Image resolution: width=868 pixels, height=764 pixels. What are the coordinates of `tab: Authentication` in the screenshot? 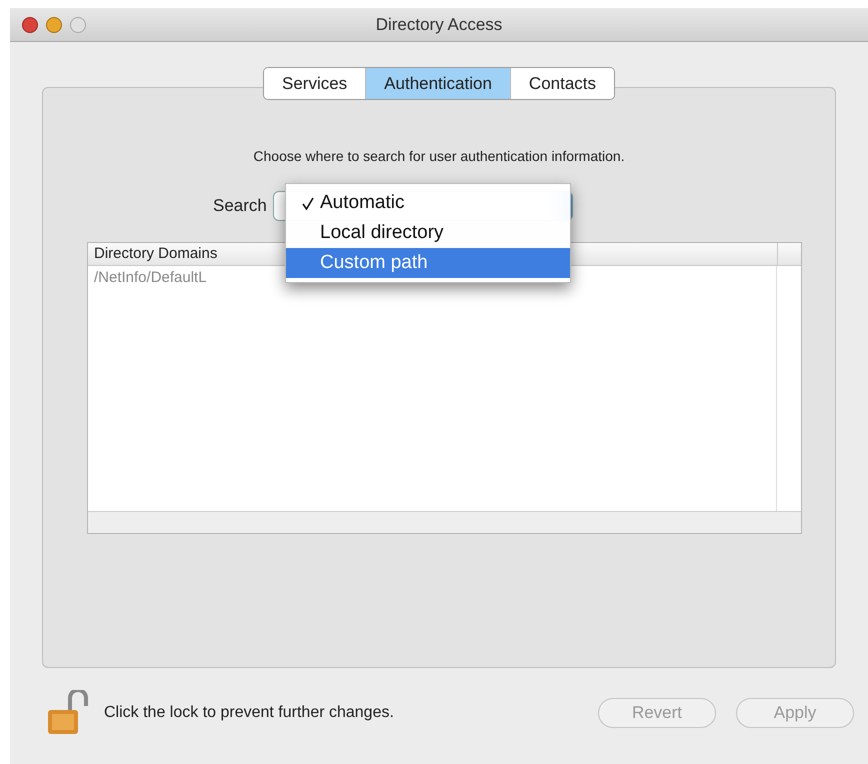 It's located at (437, 83).